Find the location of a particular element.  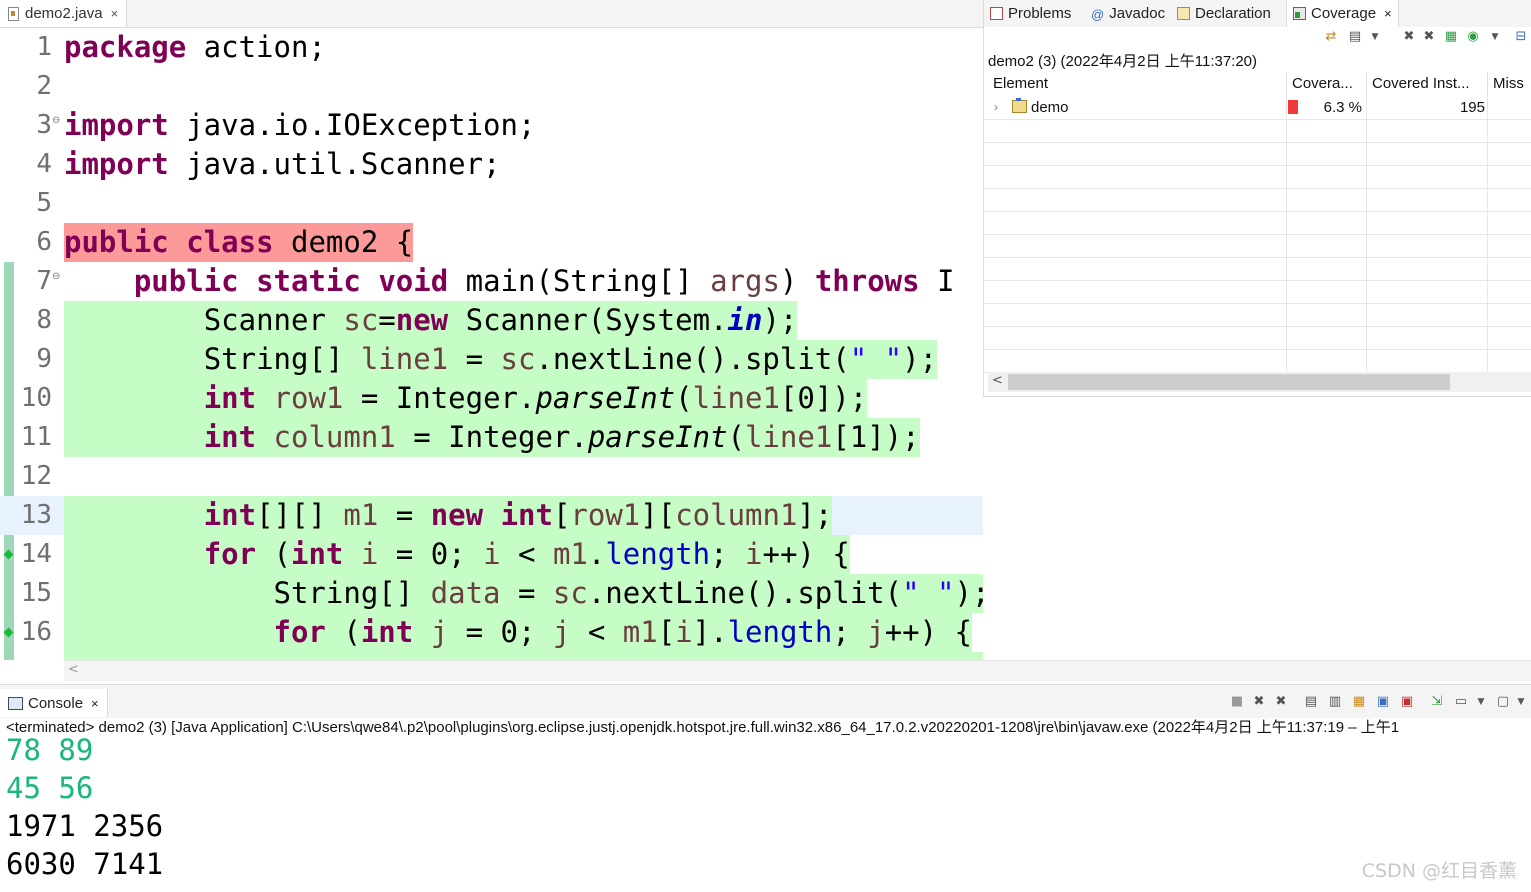

editor-tab-label: demo2.java is located at coordinates (64, 13).